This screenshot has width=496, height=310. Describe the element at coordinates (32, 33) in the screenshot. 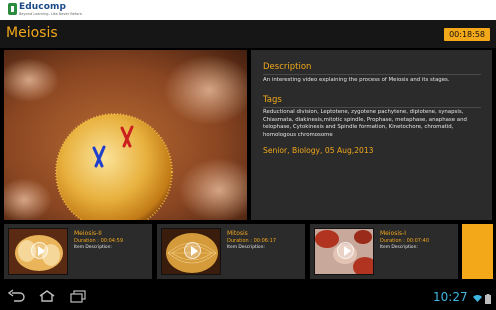

I see `page-title: Meiosis` at that location.